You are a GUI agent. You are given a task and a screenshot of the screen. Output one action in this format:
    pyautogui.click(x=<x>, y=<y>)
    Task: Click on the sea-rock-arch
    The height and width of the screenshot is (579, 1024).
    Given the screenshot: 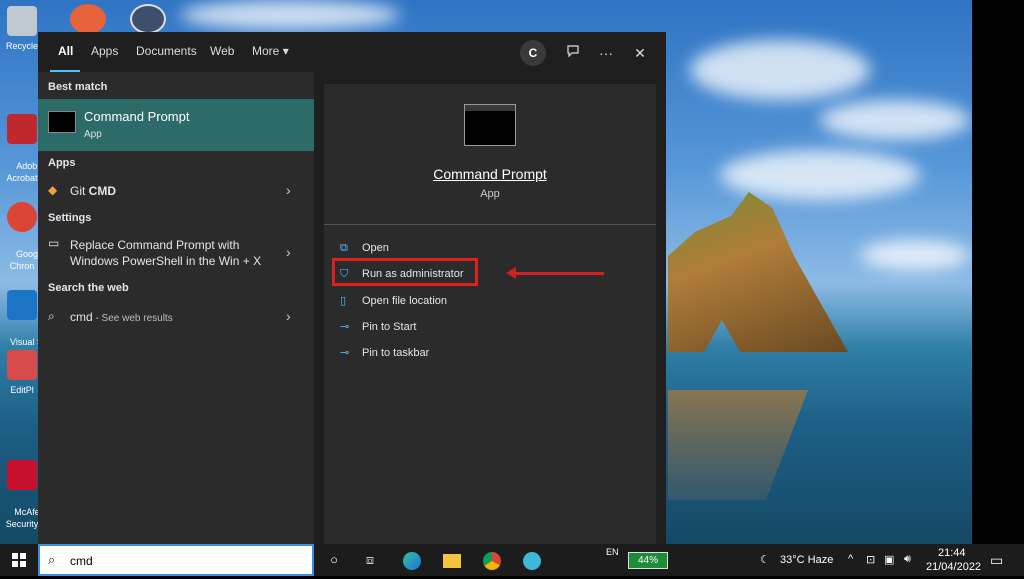 What is the action you would take?
    pyautogui.click(x=758, y=272)
    